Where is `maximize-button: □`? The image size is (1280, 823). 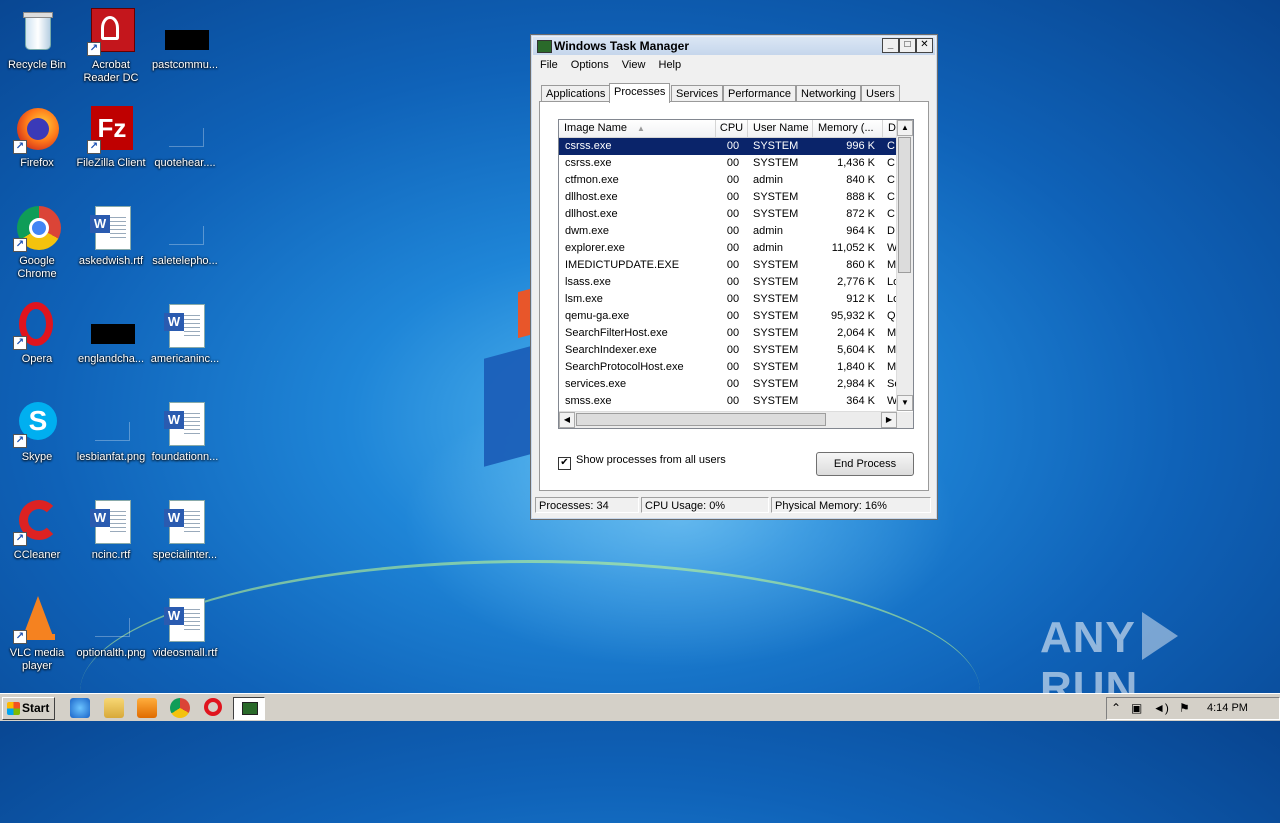
maximize-button: □ is located at coordinates (907, 45).